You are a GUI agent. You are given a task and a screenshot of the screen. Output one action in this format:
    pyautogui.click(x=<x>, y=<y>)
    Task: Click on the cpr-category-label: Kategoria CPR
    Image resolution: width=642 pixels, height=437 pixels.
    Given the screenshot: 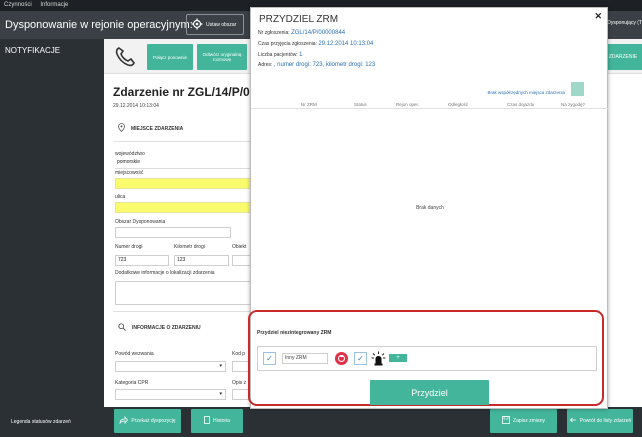 What is the action you would take?
    pyautogui.click(x=132, y=383)
    